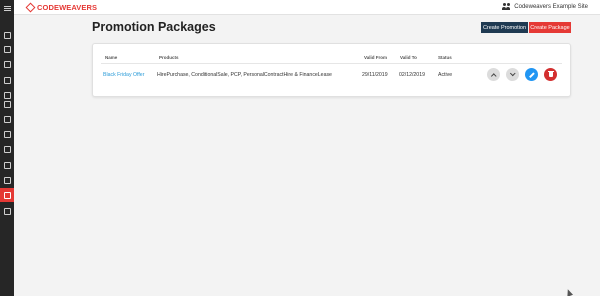 The height and width of the screenshot is (296, 600). What do you see at coordinates (550, 27) in the screenshot?
I see `create-package-button: Create Package` at bounding box center [550, 27].